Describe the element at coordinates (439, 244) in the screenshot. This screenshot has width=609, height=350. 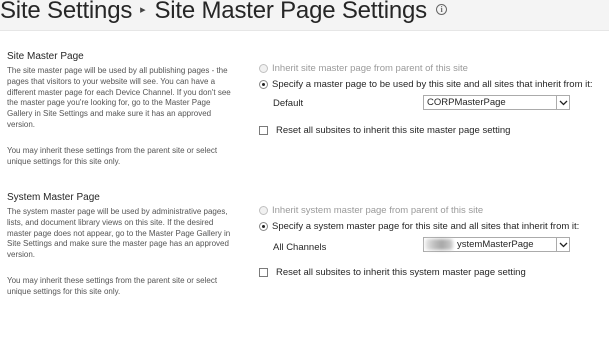
I see `redacted-text-blur` at that location.